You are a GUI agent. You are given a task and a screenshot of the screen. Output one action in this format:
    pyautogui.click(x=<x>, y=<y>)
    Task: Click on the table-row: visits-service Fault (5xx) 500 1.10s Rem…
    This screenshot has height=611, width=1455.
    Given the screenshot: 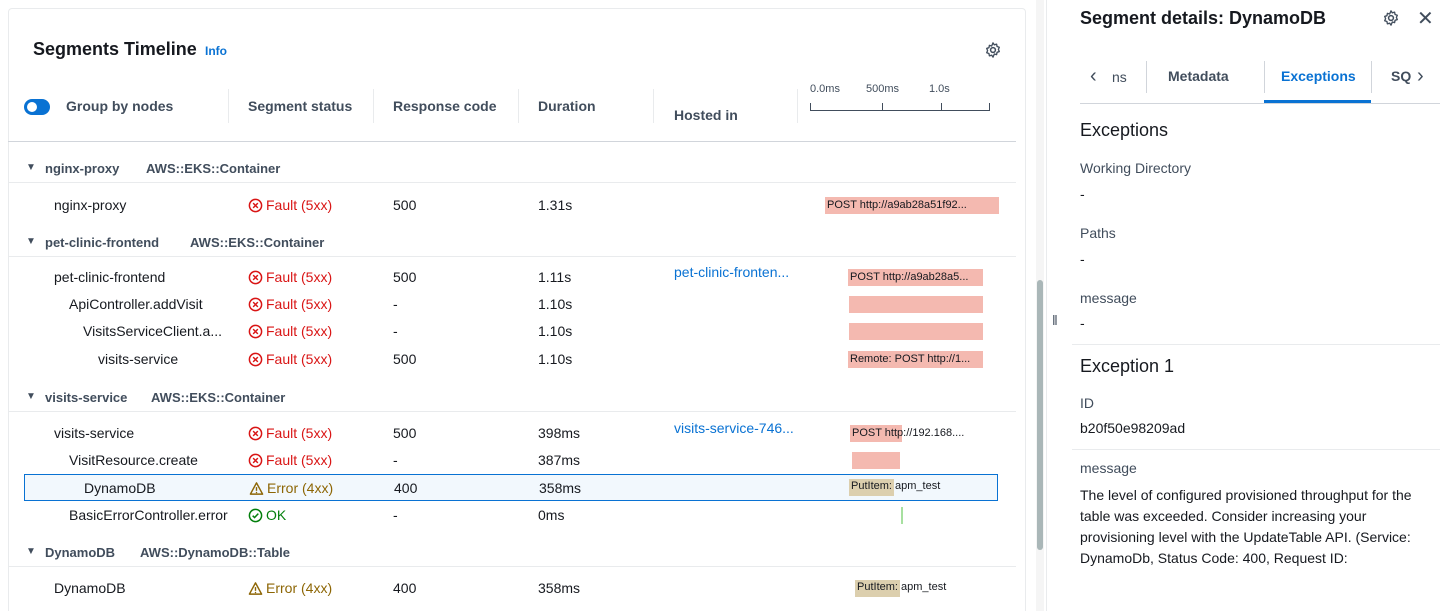 What is the action you would take?
    pyautogui.click(x=512, y=359)
    